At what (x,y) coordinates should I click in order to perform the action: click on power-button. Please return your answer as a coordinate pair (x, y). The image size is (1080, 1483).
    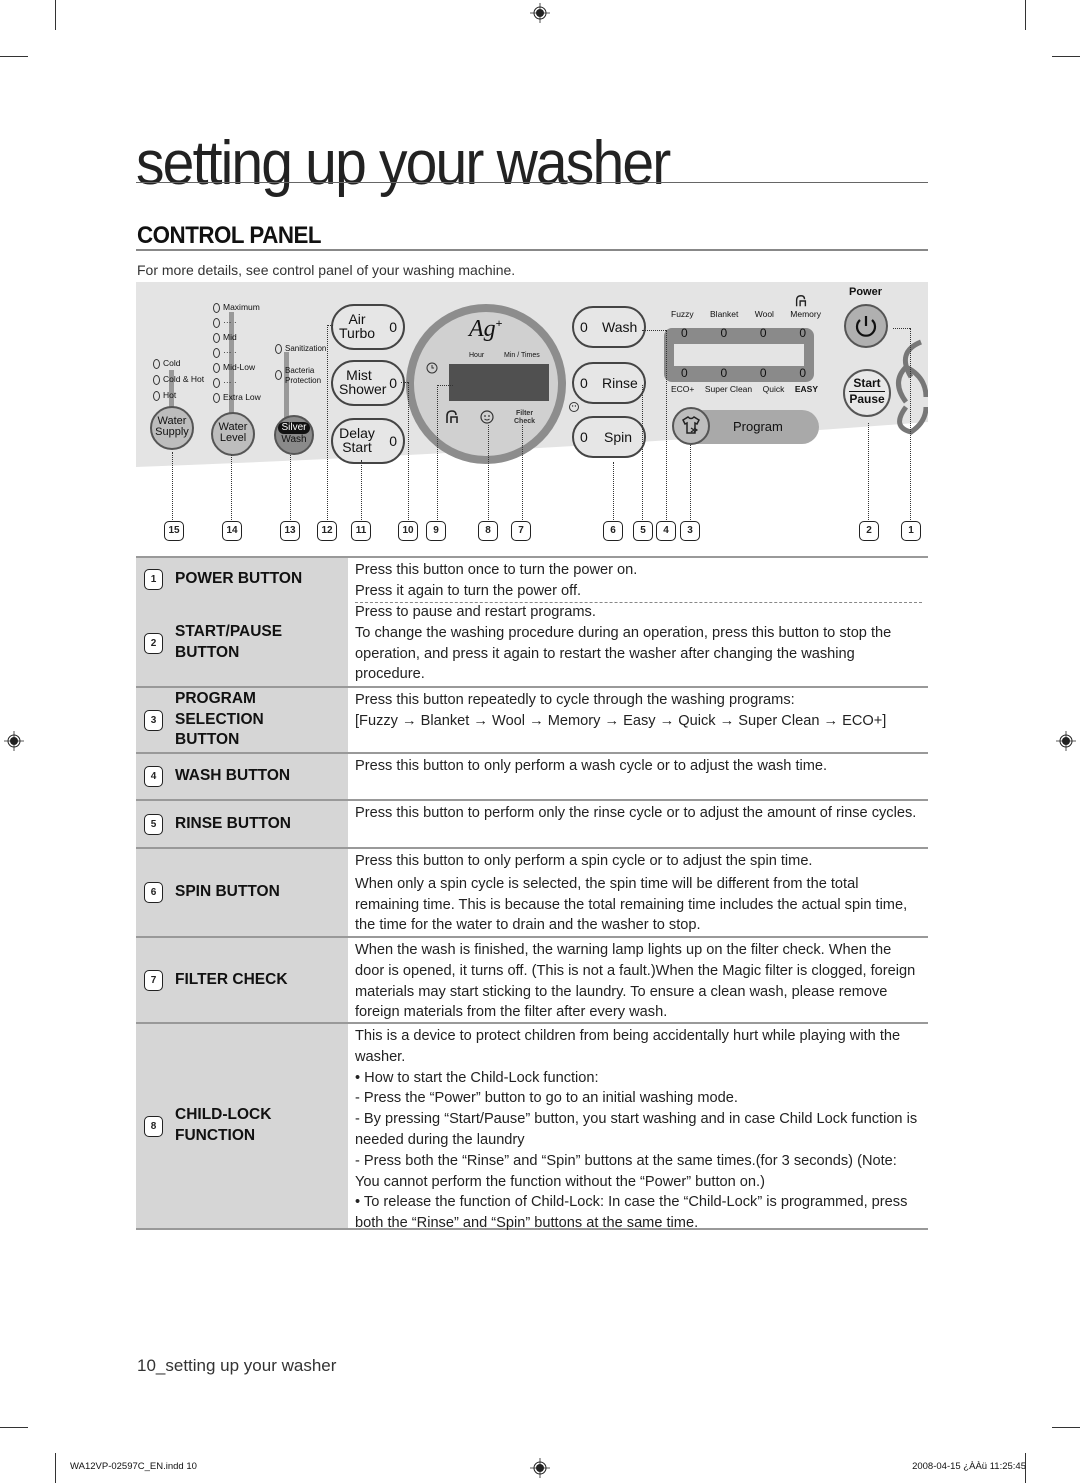
    Looking at the image, I should click on (866, 326).